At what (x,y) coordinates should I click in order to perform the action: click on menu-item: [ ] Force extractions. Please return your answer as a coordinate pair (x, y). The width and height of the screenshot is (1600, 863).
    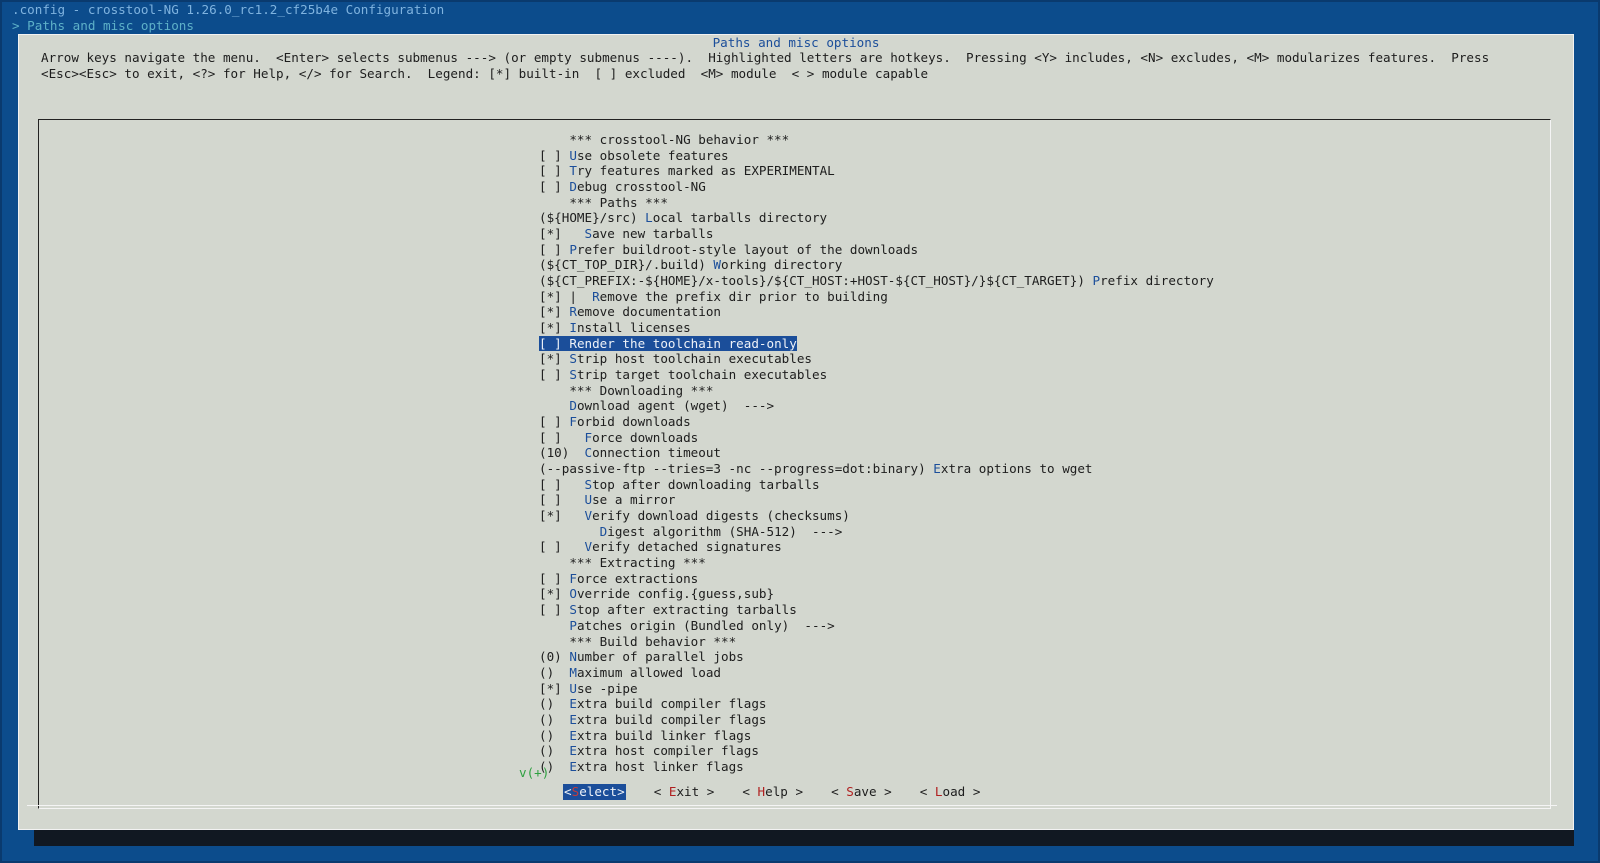
    Looking at the image, I should click on (876, 579).